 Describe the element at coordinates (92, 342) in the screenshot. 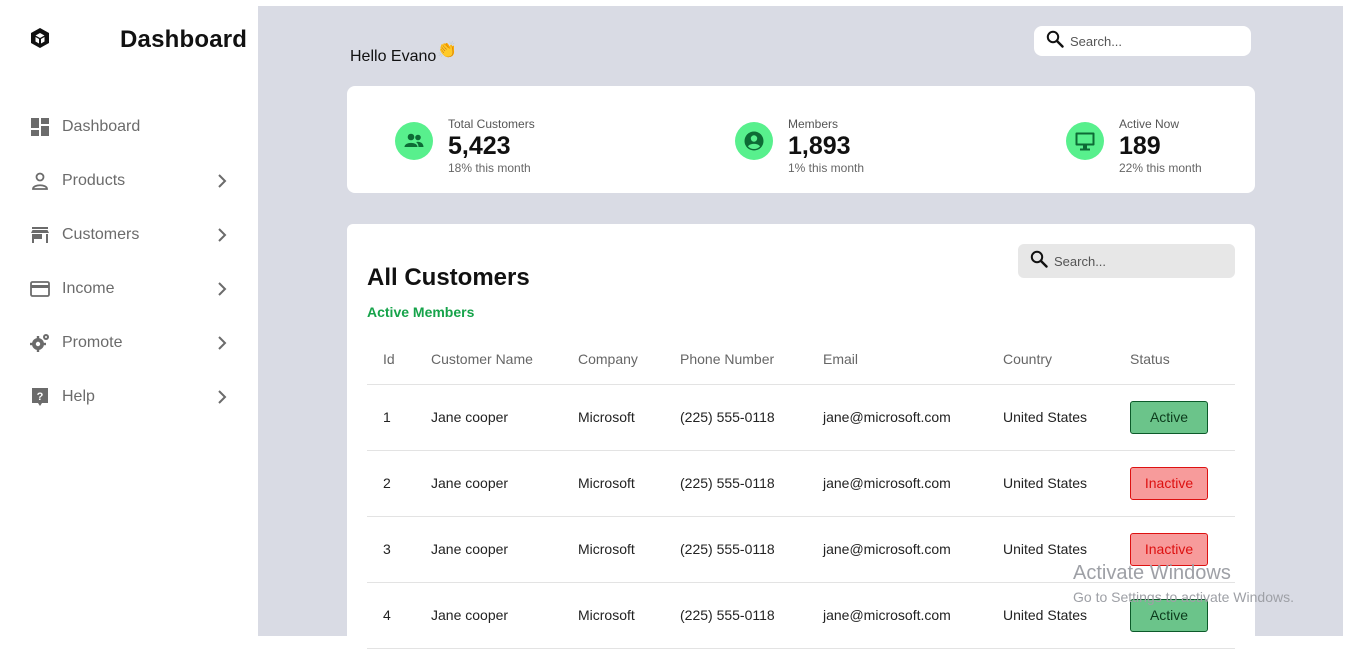

I see `sidebar-item-label: Promote` at that location.